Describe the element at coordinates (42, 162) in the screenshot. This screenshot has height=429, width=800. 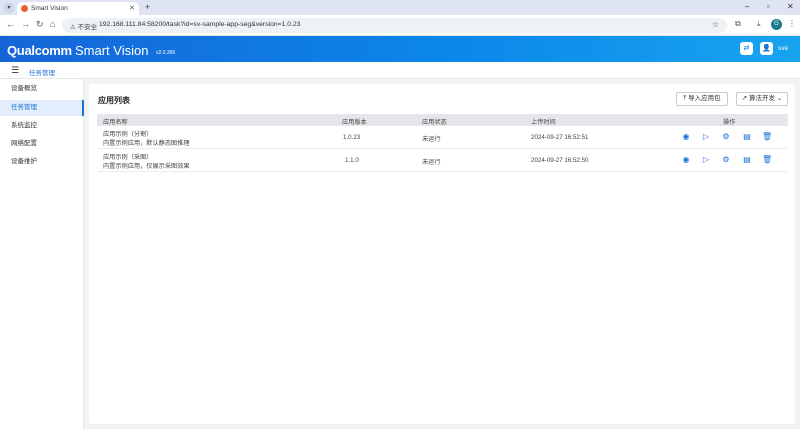
I see `sidebar-item-device-maintenance: 设备维护` at that location.